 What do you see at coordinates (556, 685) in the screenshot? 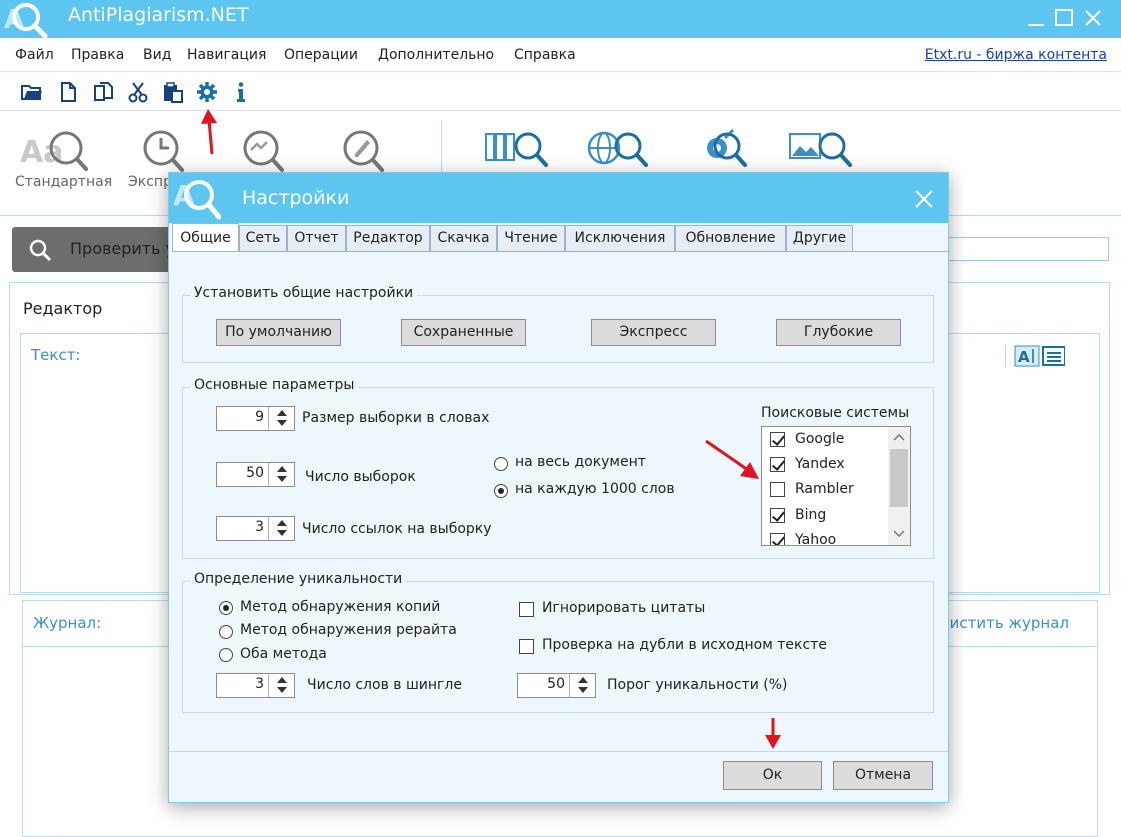
I see `uniqueness-threshold-stepper: 50` at bounding box center [556, 685].